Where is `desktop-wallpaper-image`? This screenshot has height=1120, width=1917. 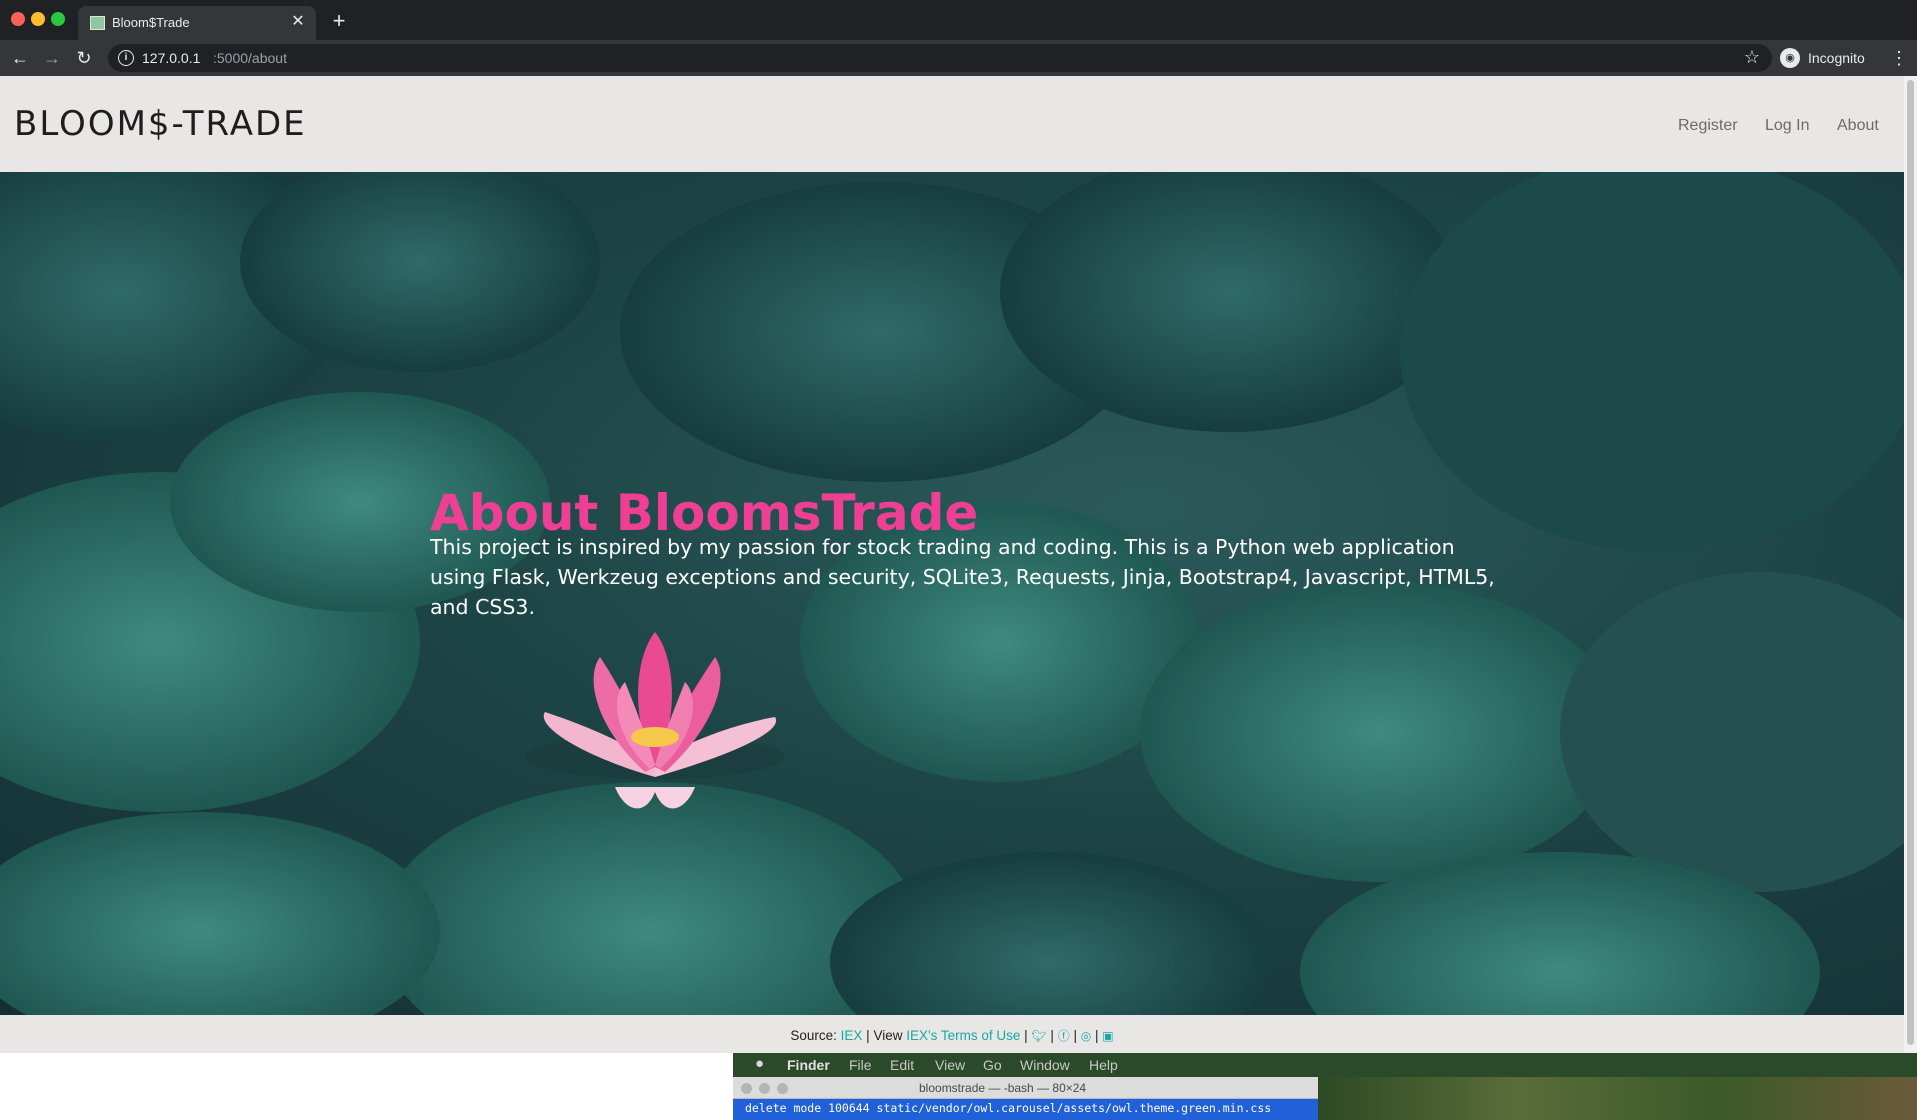 desktop-wallpaper-image is located at coordinates (1617, 1098).